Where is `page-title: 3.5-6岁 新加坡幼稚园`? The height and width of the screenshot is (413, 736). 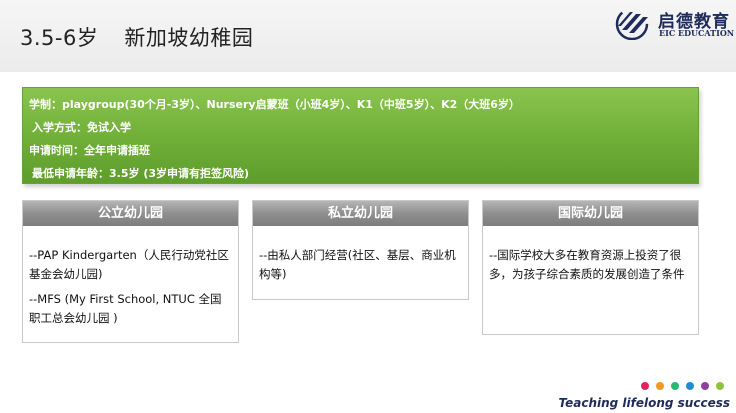
page-title: 3.5-6岁 新加坡幼稚园 is located at coordinates (136, 37).